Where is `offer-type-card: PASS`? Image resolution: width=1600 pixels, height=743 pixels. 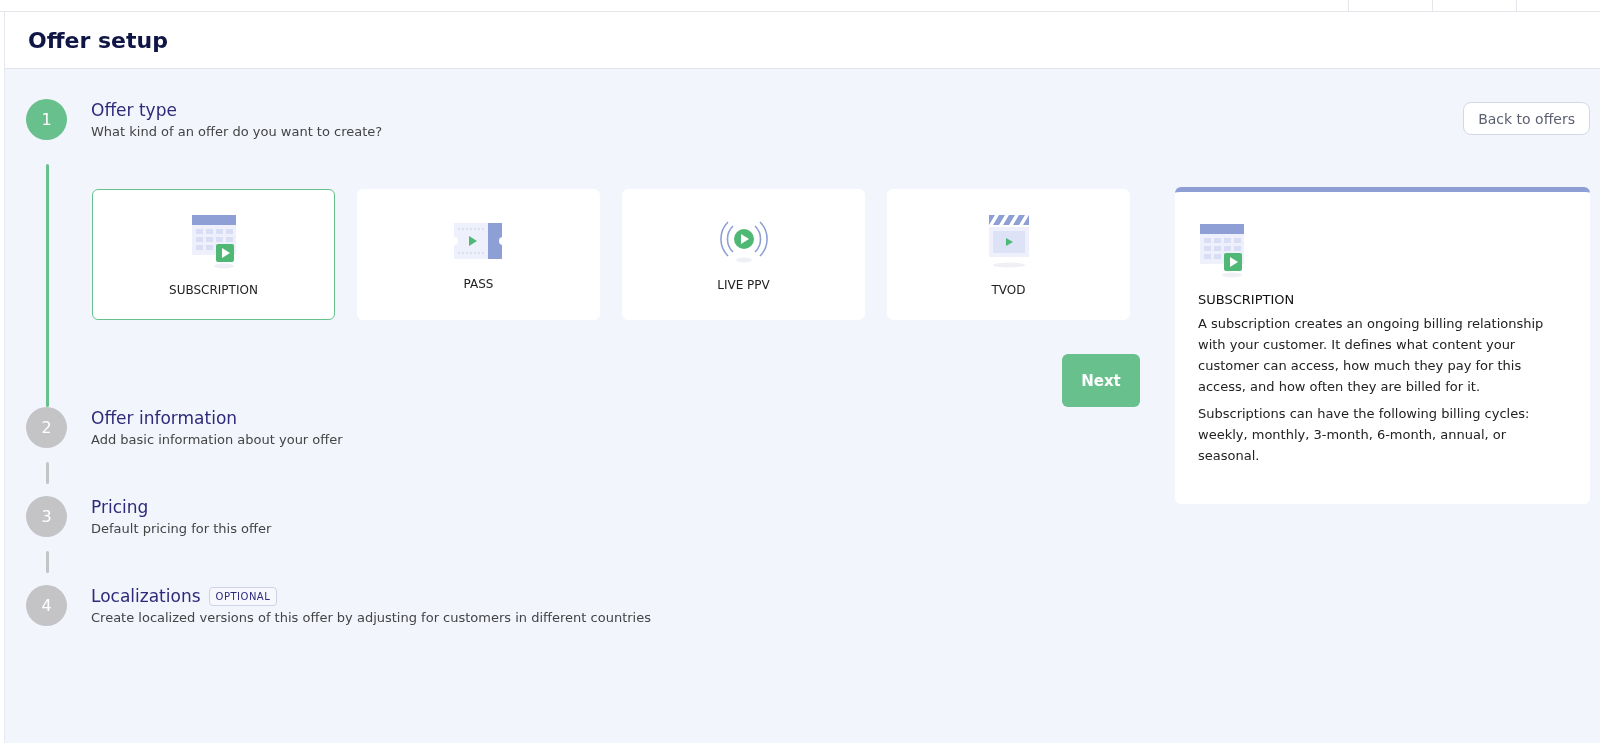
offer-type-card: PASS is located at coordinates (478, 254).